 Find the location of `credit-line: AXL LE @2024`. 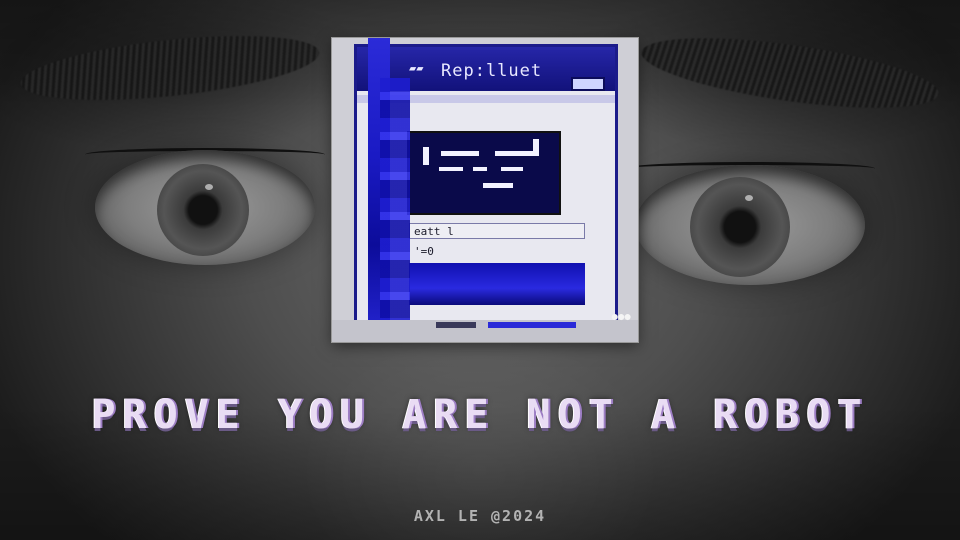

credit-line: AXL LE @2024 is located at coordinates (480, 516).